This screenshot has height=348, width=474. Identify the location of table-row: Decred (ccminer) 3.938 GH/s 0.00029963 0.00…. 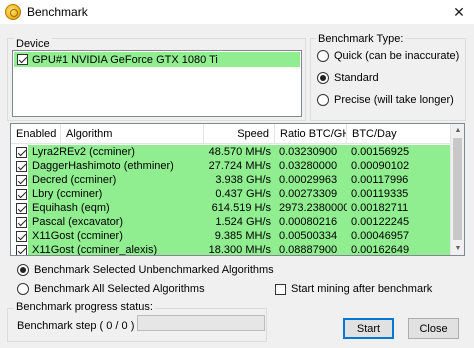
(231, 180).